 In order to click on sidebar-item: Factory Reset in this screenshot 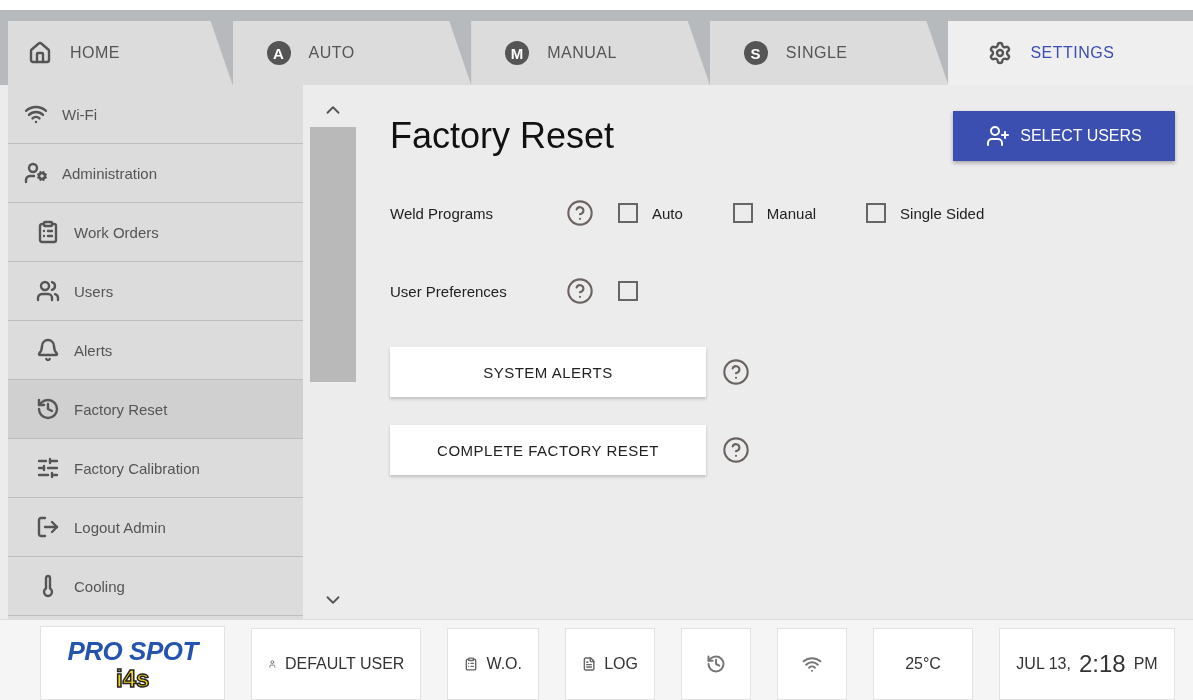, I will do `click(155, 409)`.